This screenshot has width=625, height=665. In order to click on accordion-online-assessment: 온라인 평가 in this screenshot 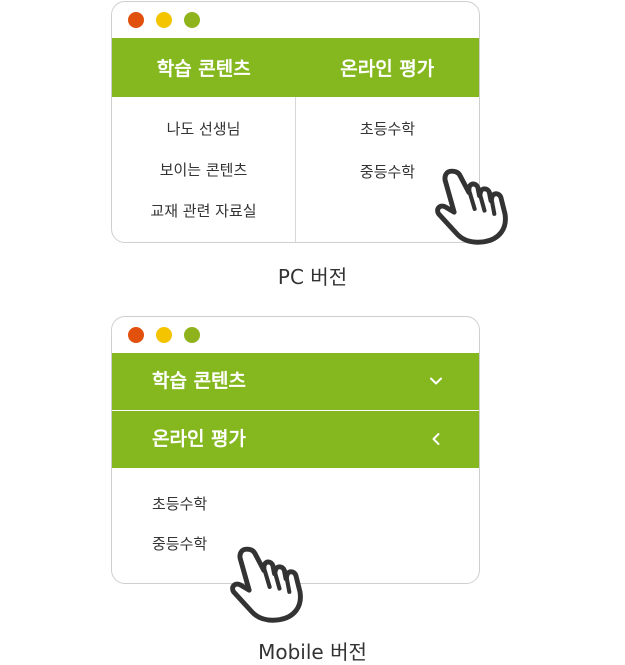, I will do `click(295, 439)`.